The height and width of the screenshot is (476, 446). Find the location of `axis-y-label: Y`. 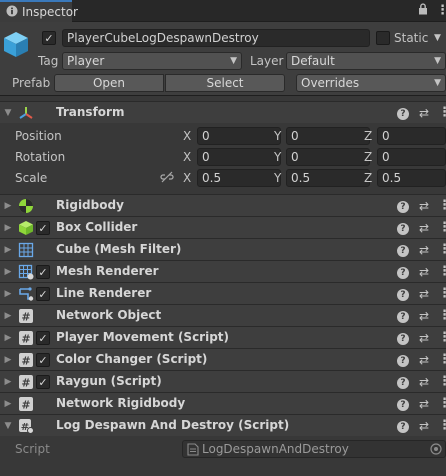

axis-y-label: Y is located at coordinates (278, 178).